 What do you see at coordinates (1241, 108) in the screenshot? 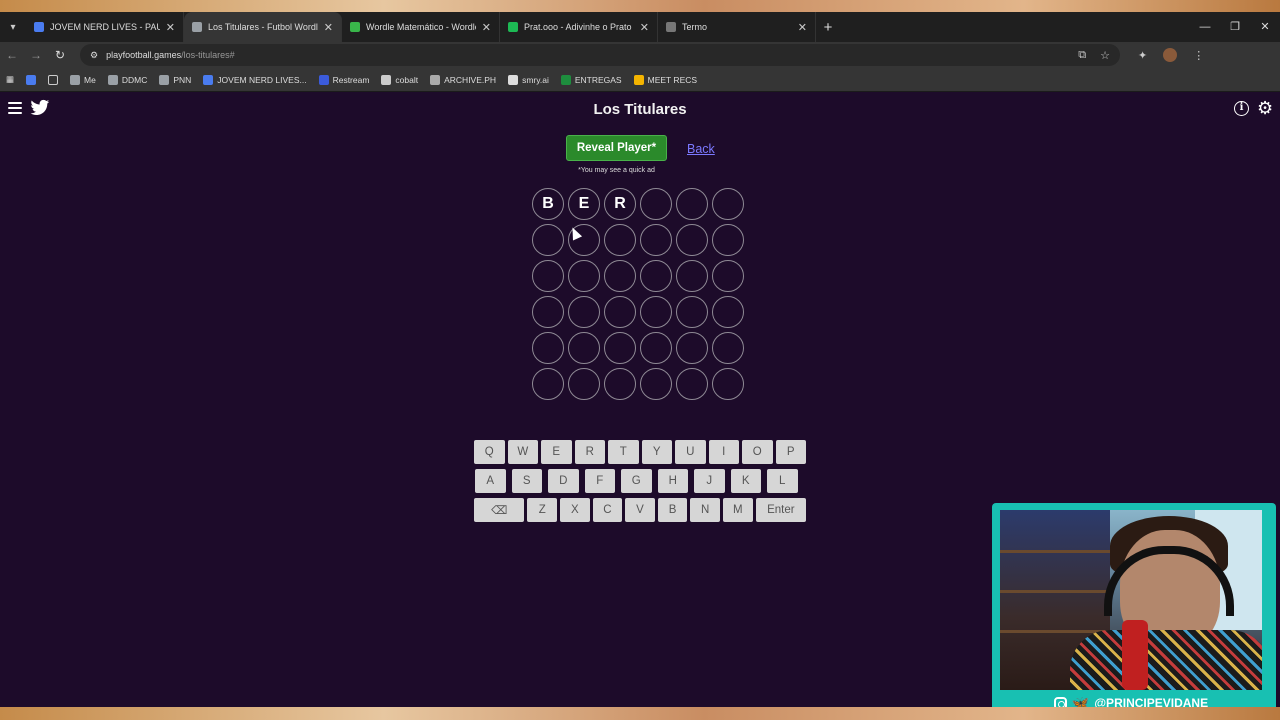
I see `info-icon: i` at bounding box center [1241, 108].